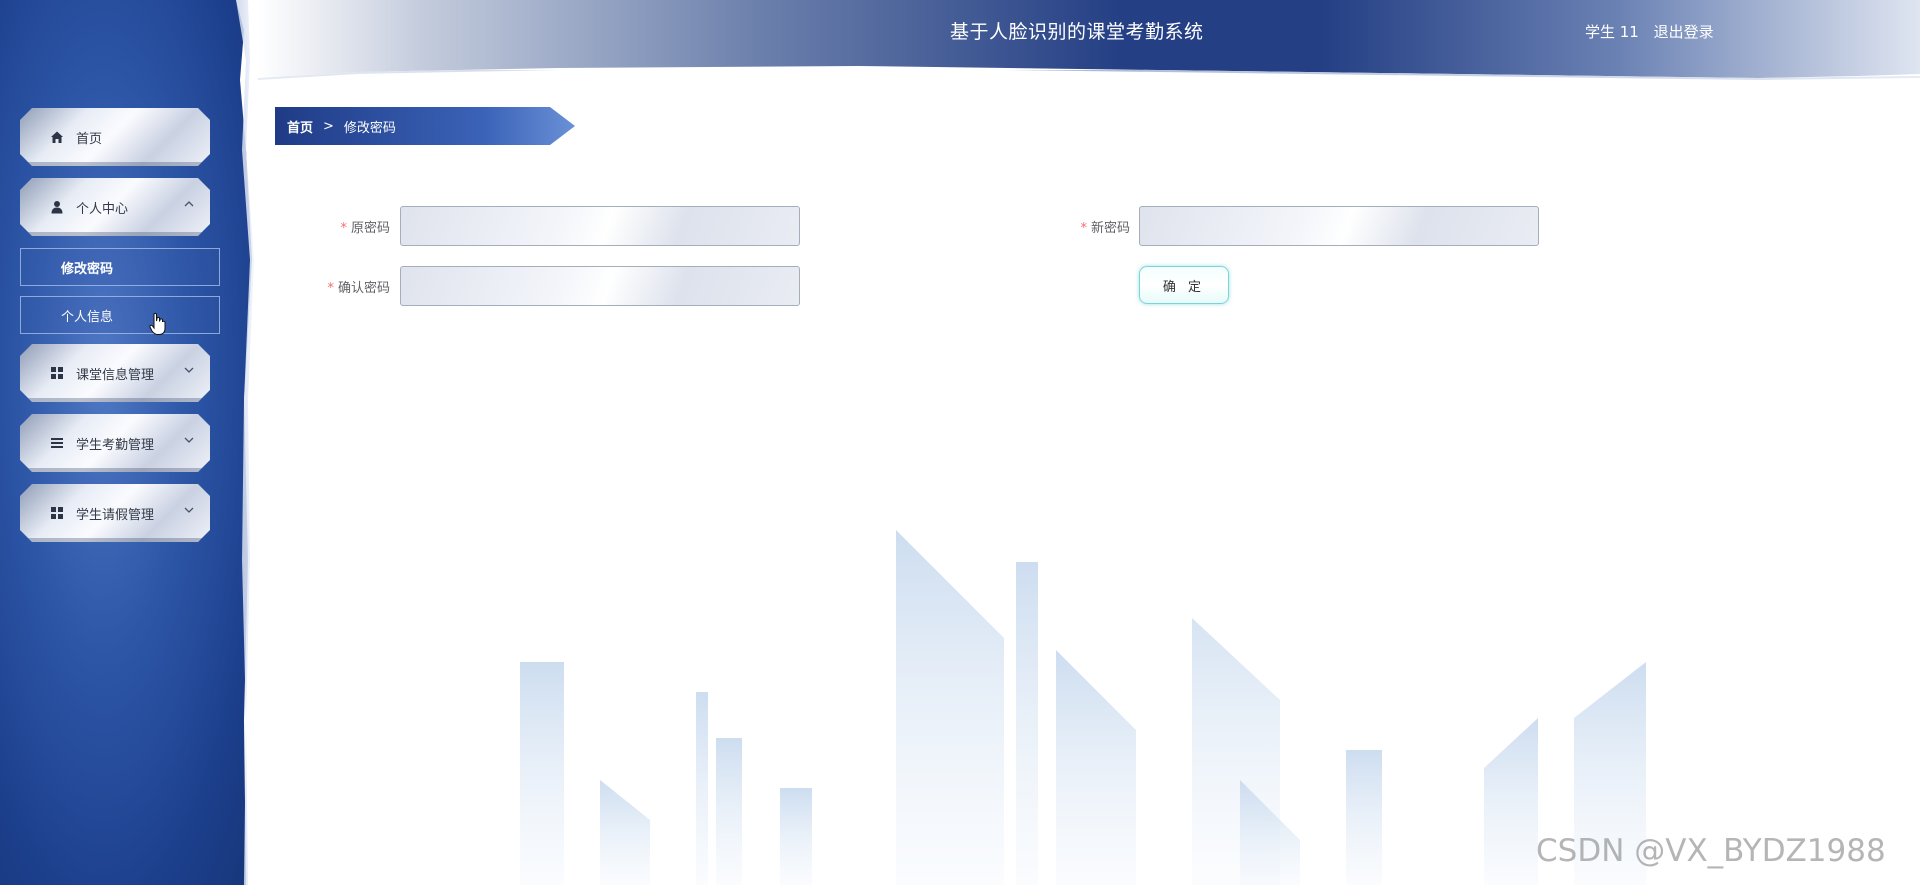  What do you see at coordinates (157, 323) in the screenshot?
I see `hand-cursor-icon` at bounding box center [157, 323].